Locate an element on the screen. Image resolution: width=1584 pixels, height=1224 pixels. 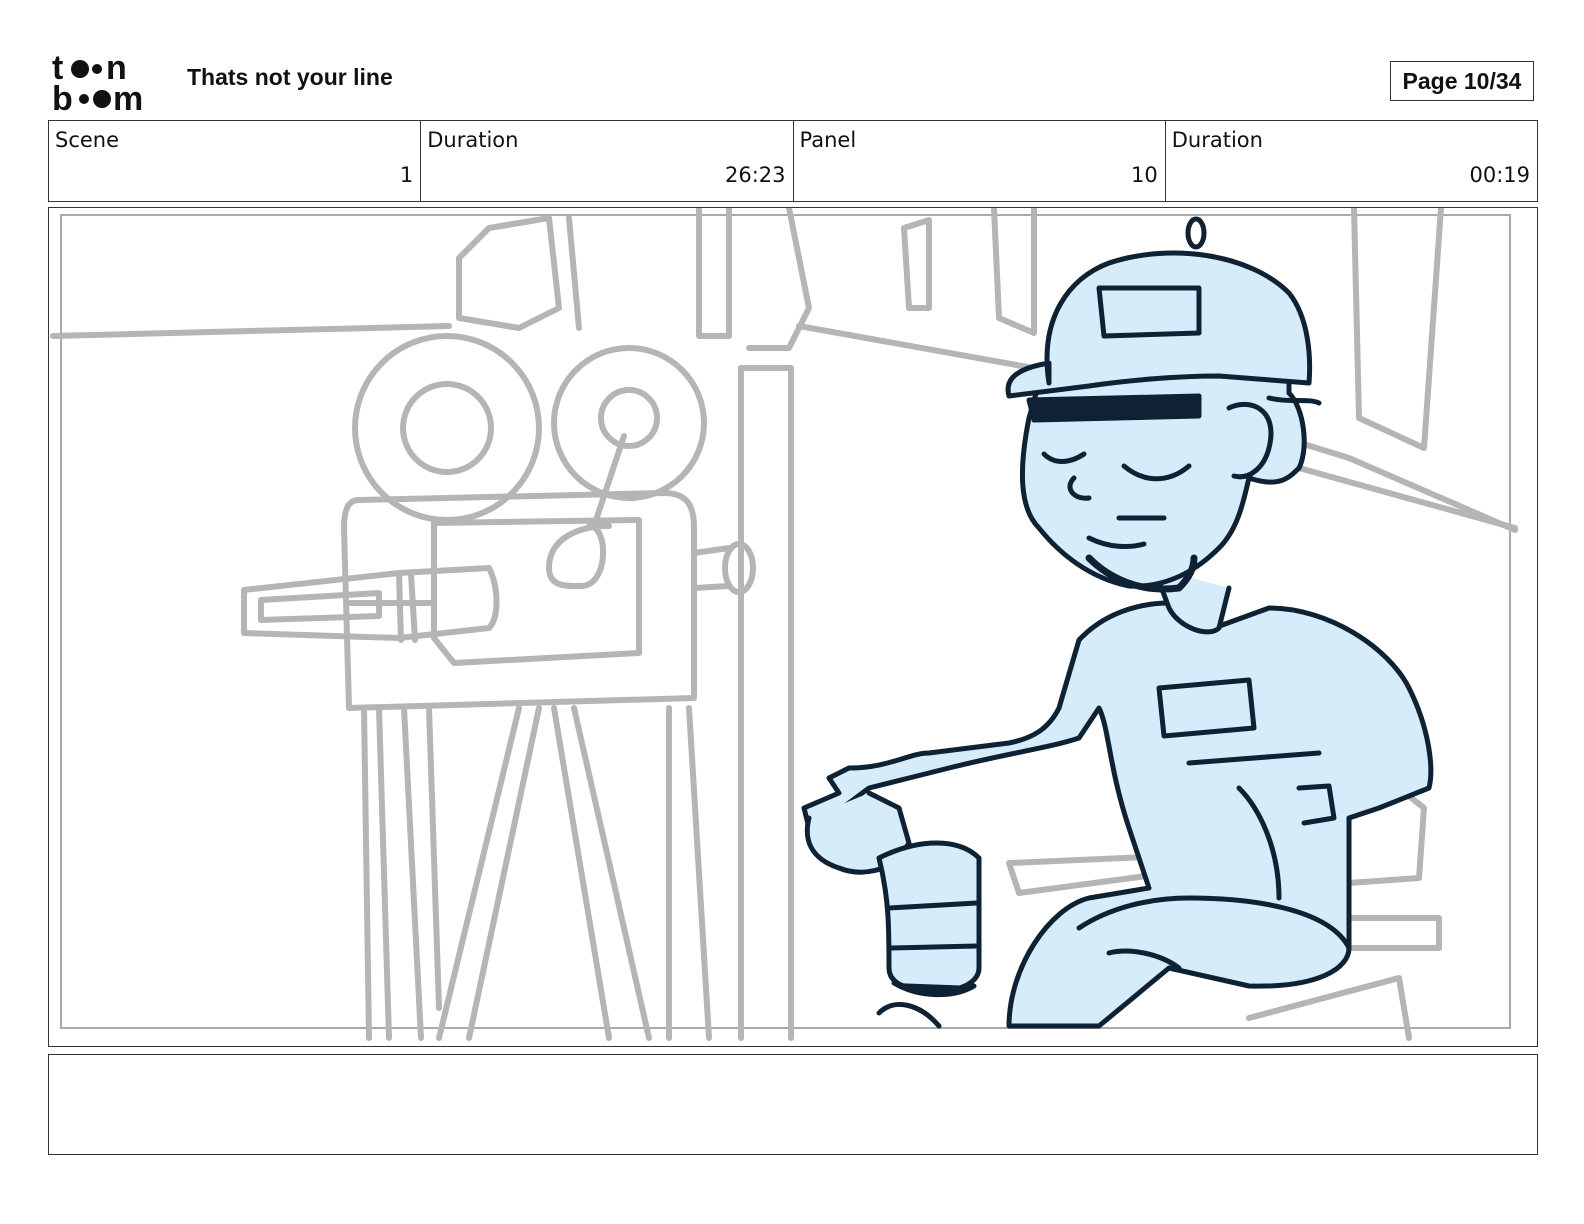
panel-label: Panel is located at coordinates (828, 140).